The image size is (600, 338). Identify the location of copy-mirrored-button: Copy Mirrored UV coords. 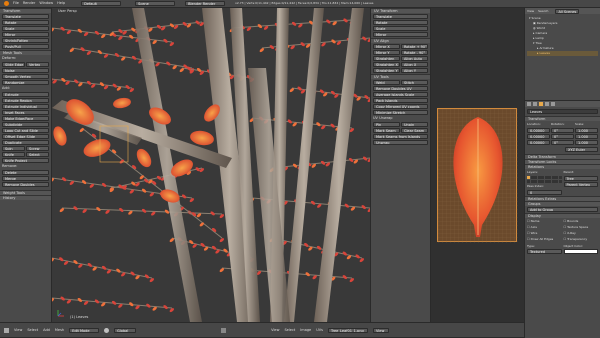
(400, 106).